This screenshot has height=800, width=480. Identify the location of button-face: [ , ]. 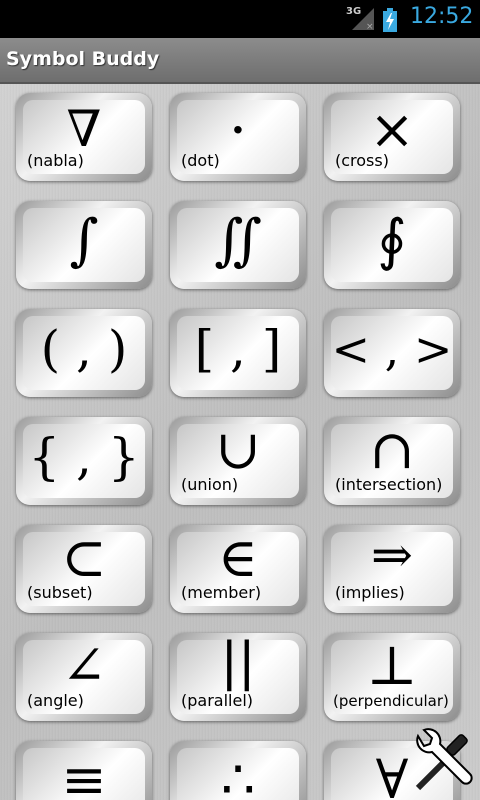
(238, 353).